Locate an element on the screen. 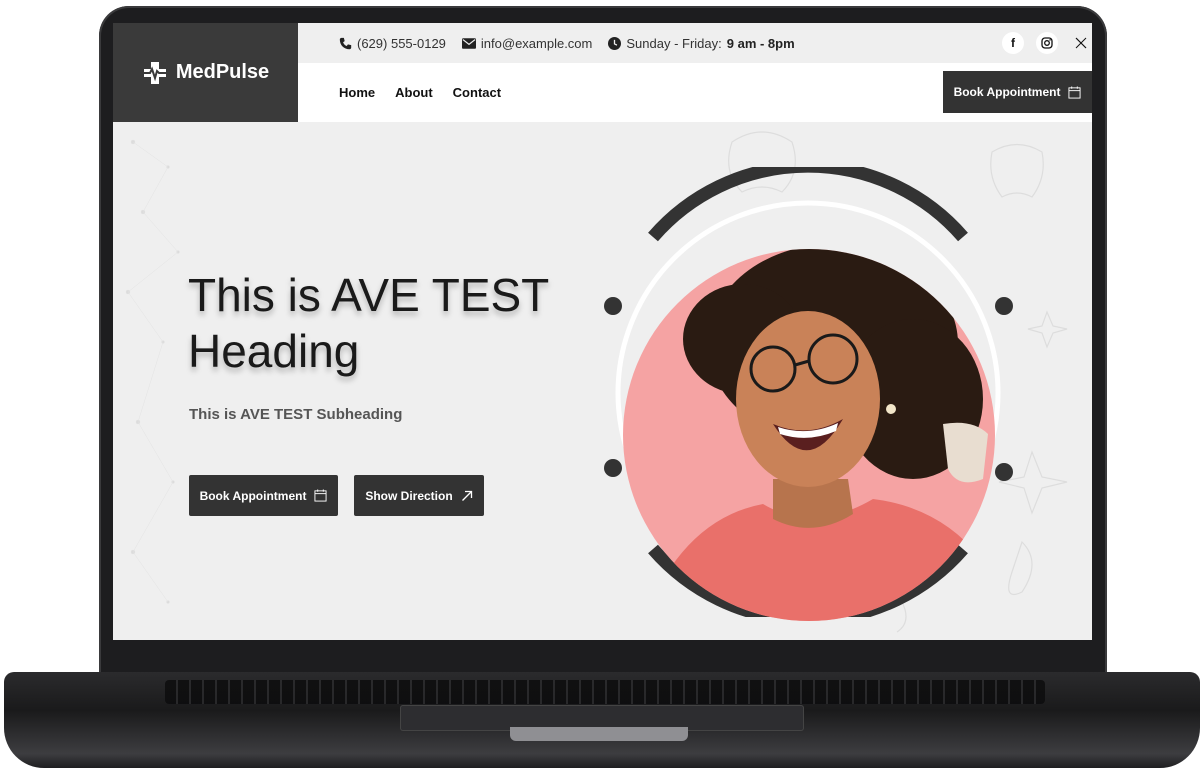  nav-home: Home is located at coordinates (357, 92).